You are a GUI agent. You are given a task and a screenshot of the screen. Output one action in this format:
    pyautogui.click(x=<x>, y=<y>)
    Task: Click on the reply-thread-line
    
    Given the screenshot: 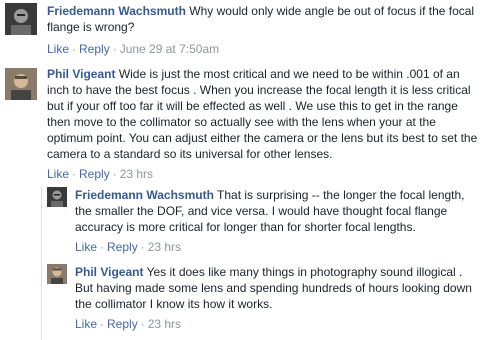 What is the action you would take?
    pyautogui.click(x=41, y=263)
    